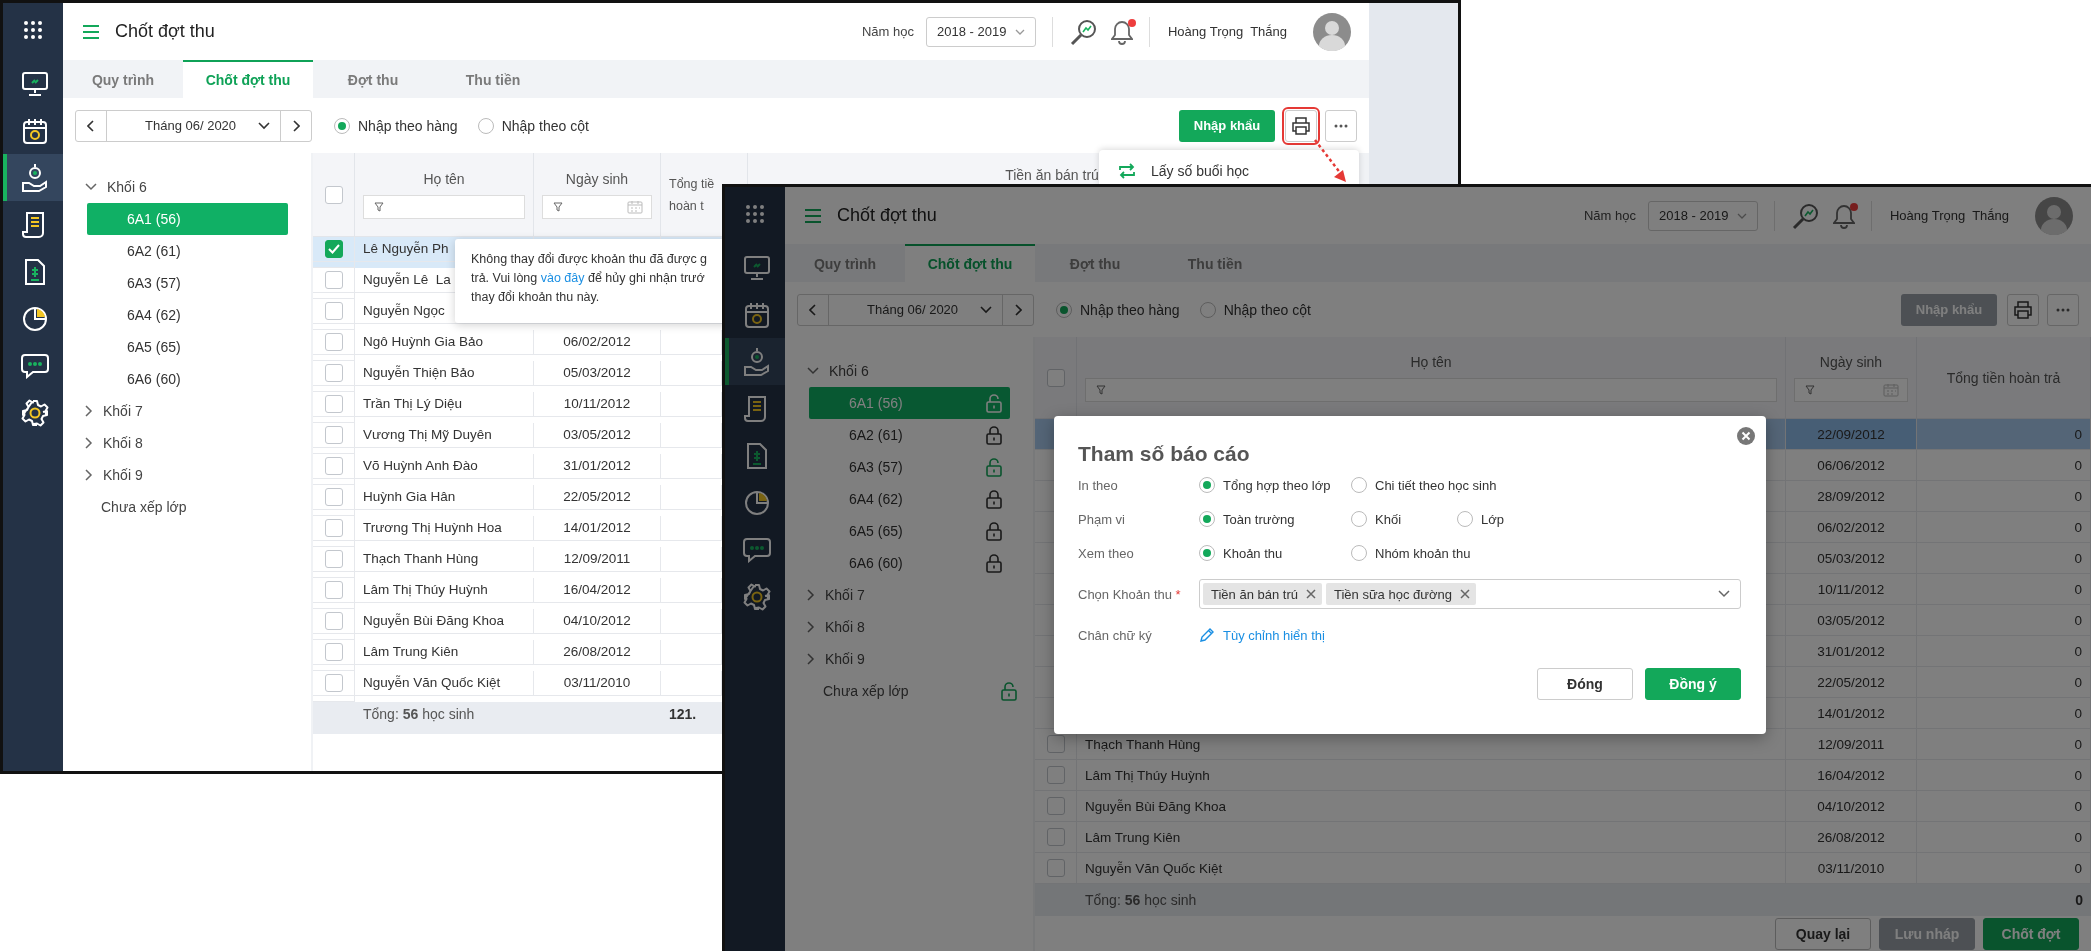 Image resolution: width=2091 pixels, height=951 pixels. Describe the element at coordinates (597, 404) in the screenshot. I see `birth-date: 10/11/2012` at that location.